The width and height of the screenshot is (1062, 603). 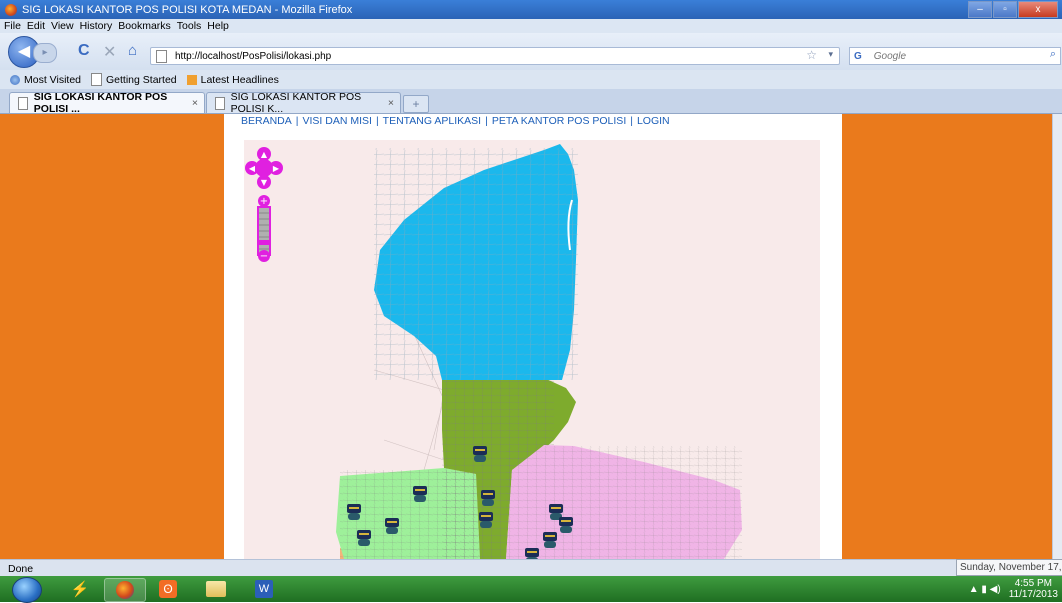 I want to click on menu-help: Help, so click(x=218, y=26).